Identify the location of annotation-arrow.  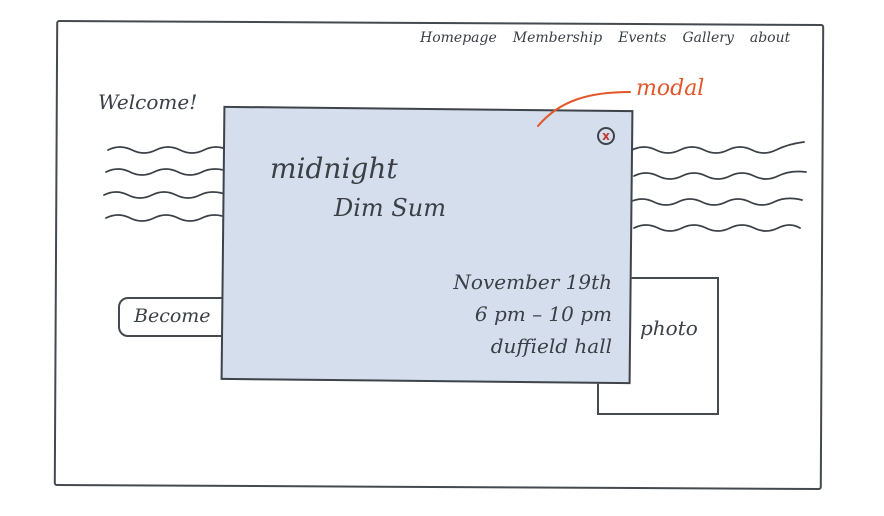
(584, 109).